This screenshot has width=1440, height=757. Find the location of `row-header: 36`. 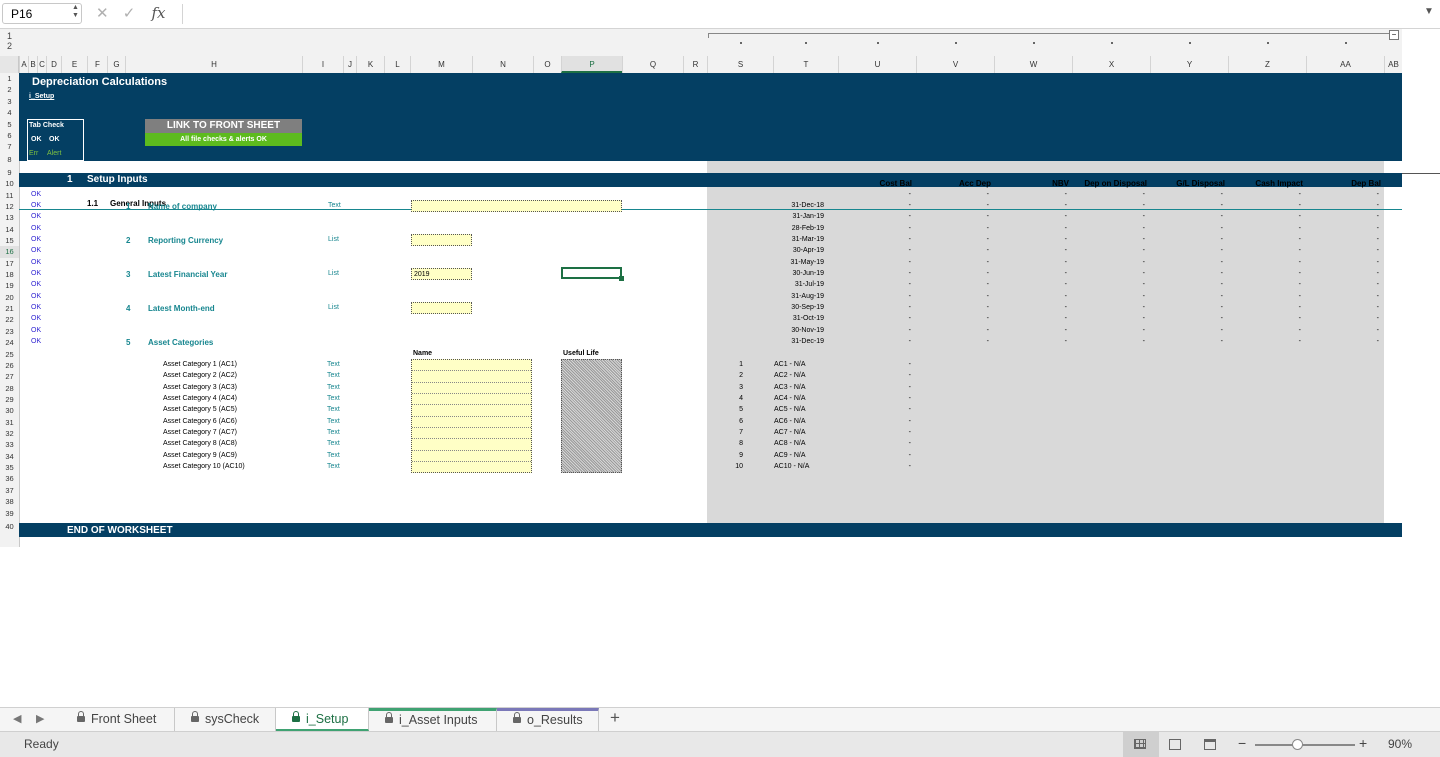

row-header: 36 is located at coordinates (9, 478).